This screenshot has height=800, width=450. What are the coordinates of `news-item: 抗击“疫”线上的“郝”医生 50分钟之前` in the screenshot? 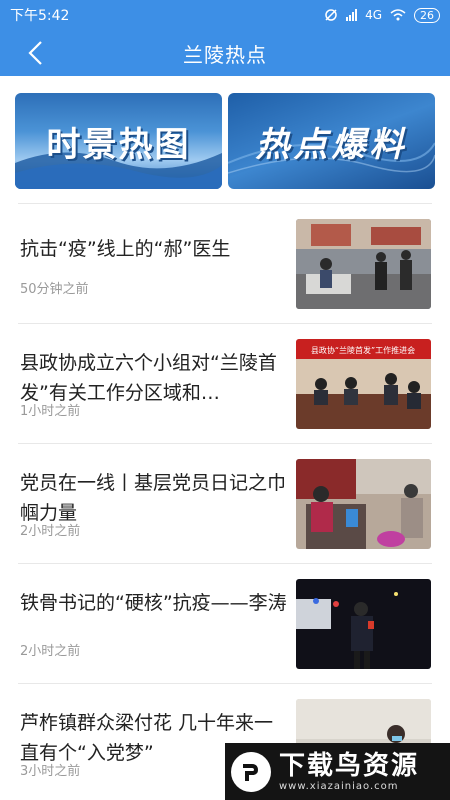 It's located at (225, 263).